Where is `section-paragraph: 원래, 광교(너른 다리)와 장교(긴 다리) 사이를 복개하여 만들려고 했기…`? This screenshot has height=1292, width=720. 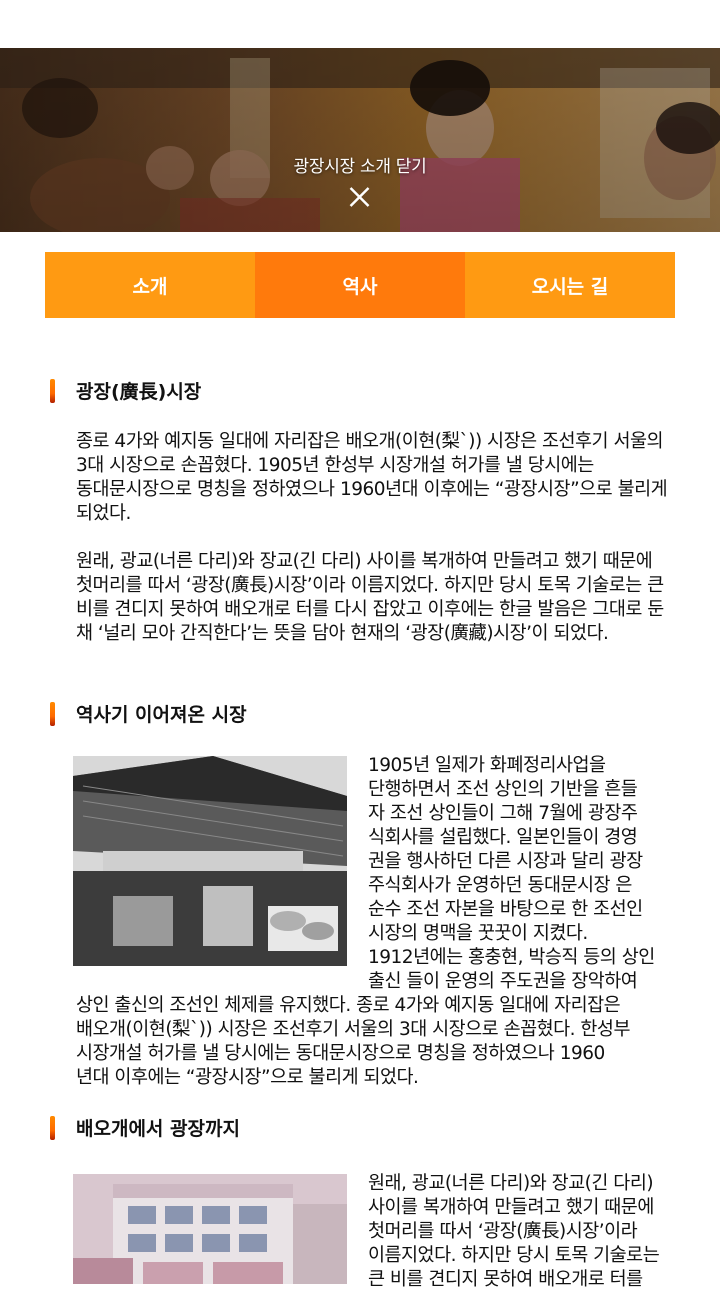
section-paragraph: 원래, 광교(너른 다리)와 장교(긴 다리) 사이를 복개하여 만들려고 했기… is located at coordinates (370, 597).